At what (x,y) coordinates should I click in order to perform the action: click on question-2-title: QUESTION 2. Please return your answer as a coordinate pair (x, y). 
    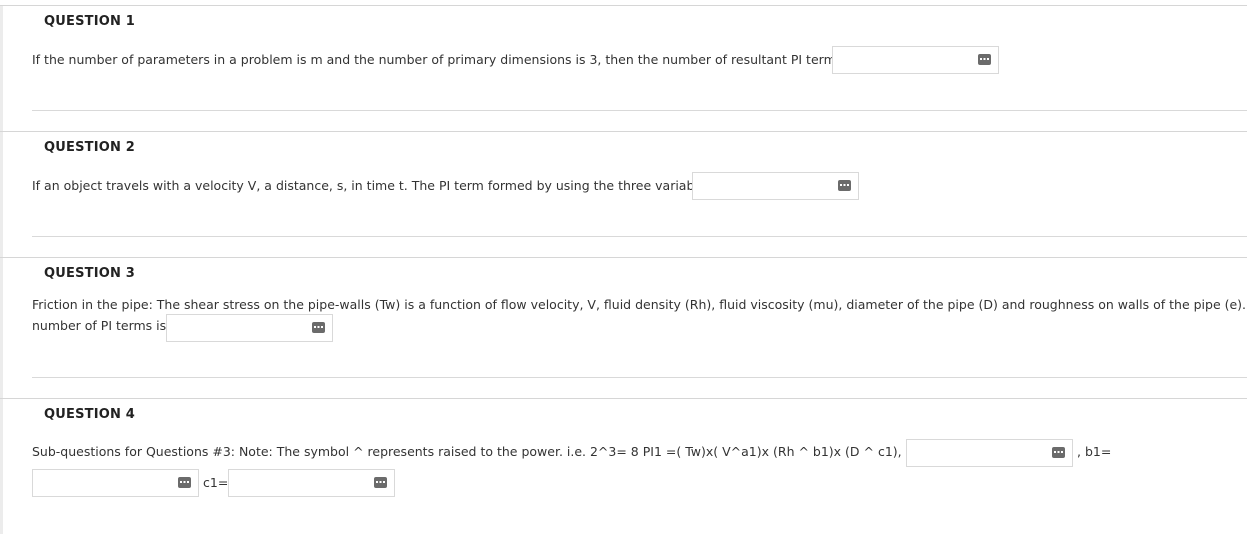
    Looking at the image, I should click on (90, 147).